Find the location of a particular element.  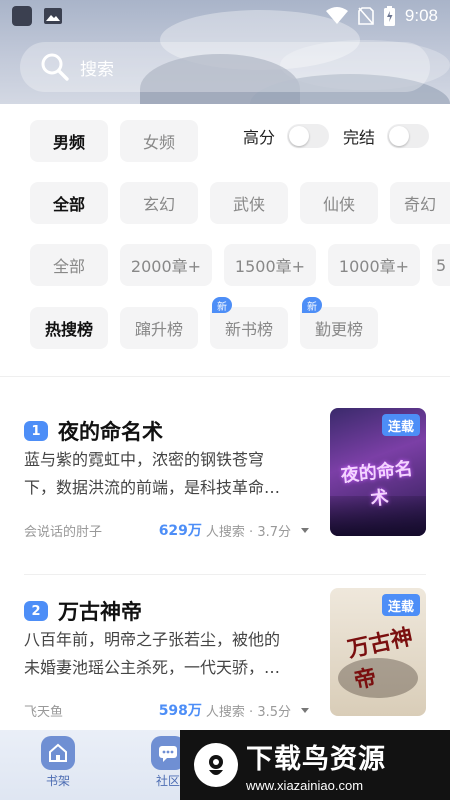

chip-label: 1500章+ is located at coordinates (270, 266).